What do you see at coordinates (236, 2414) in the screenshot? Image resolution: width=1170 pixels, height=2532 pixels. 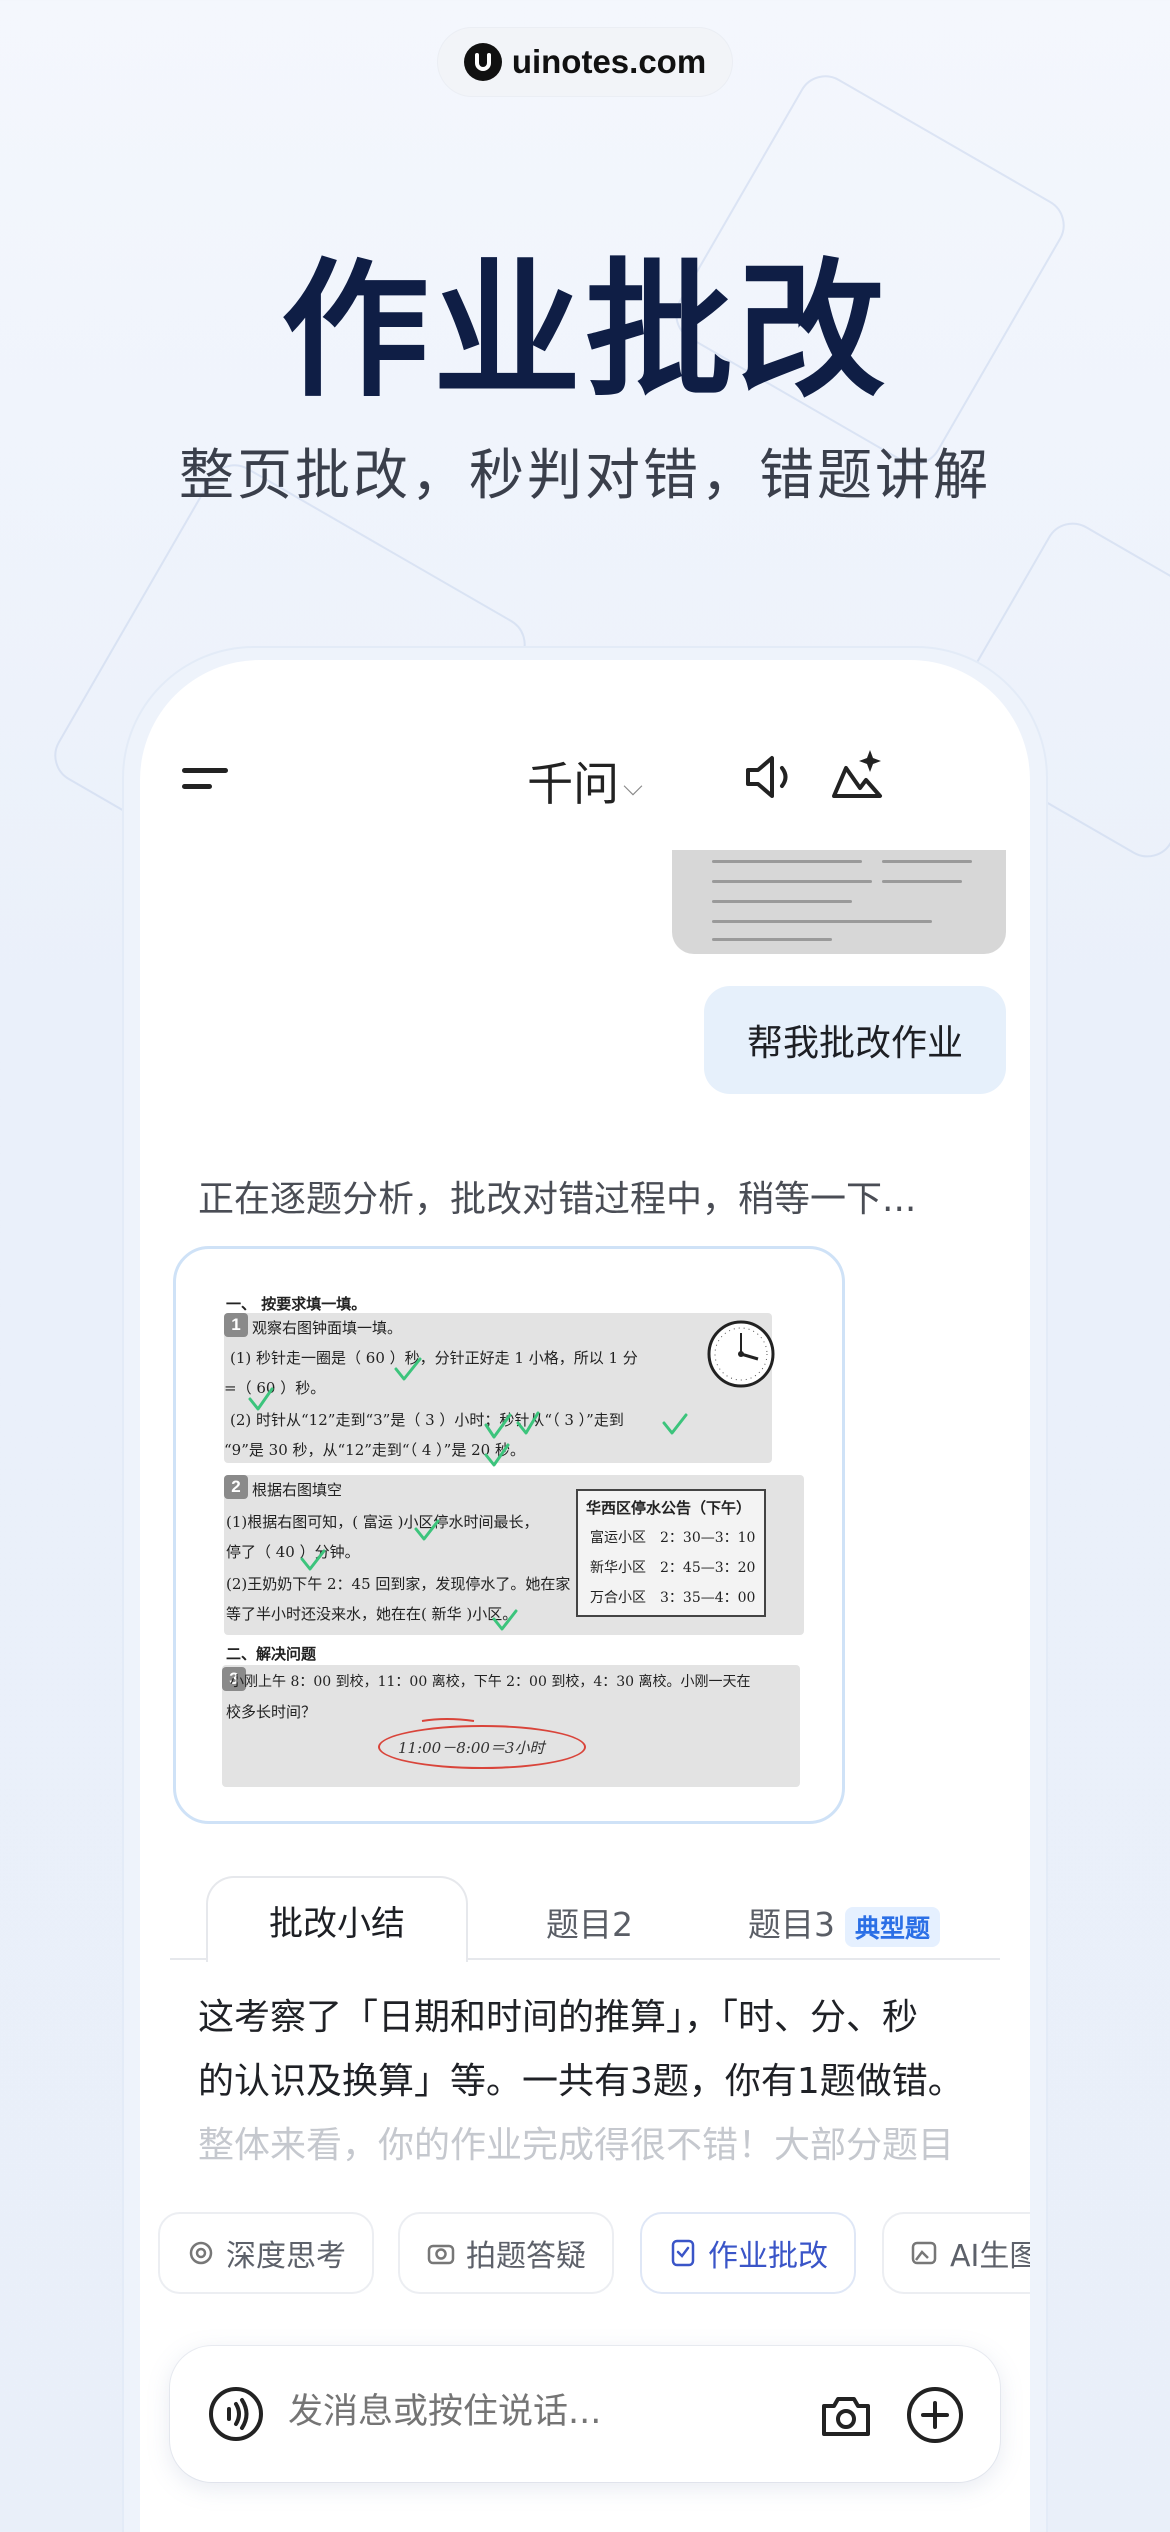 I see `voice-input-icon` at bounding box center [236, 2414].